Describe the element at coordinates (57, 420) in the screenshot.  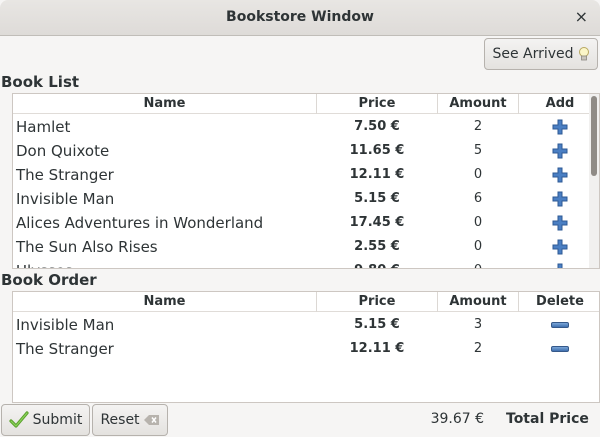
I see `submit-label: Submit` at that location.